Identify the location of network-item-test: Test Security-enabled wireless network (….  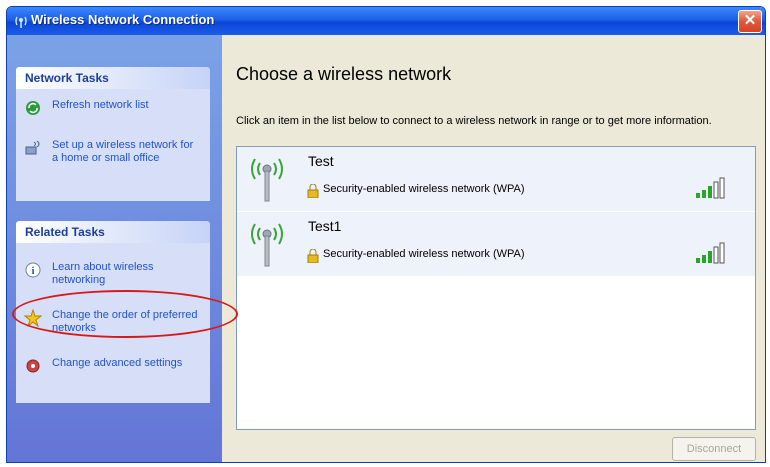
(496, 179).